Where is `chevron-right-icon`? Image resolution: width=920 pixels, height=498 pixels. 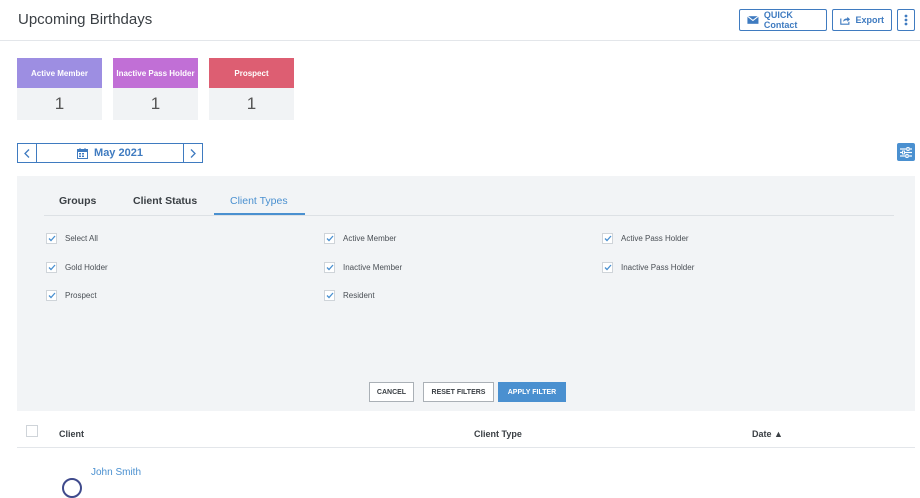
chevron-right-icon is located at coordinates (193, 153).